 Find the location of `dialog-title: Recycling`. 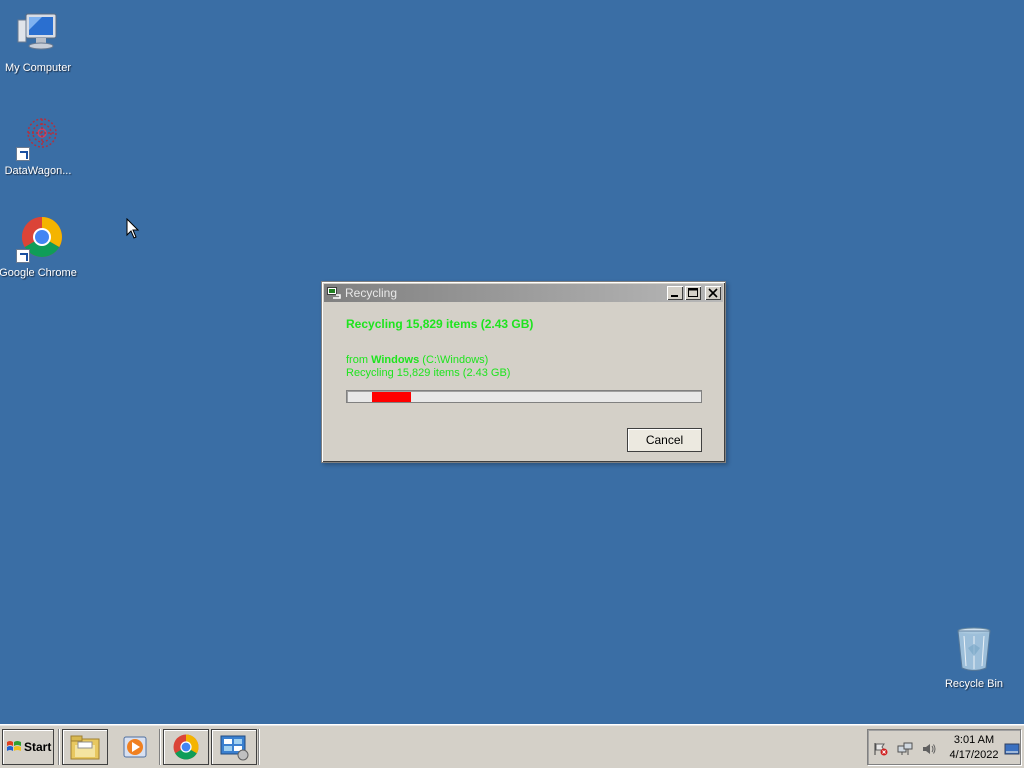

dialog-title: Recycling is located at coordinates (371, 293).